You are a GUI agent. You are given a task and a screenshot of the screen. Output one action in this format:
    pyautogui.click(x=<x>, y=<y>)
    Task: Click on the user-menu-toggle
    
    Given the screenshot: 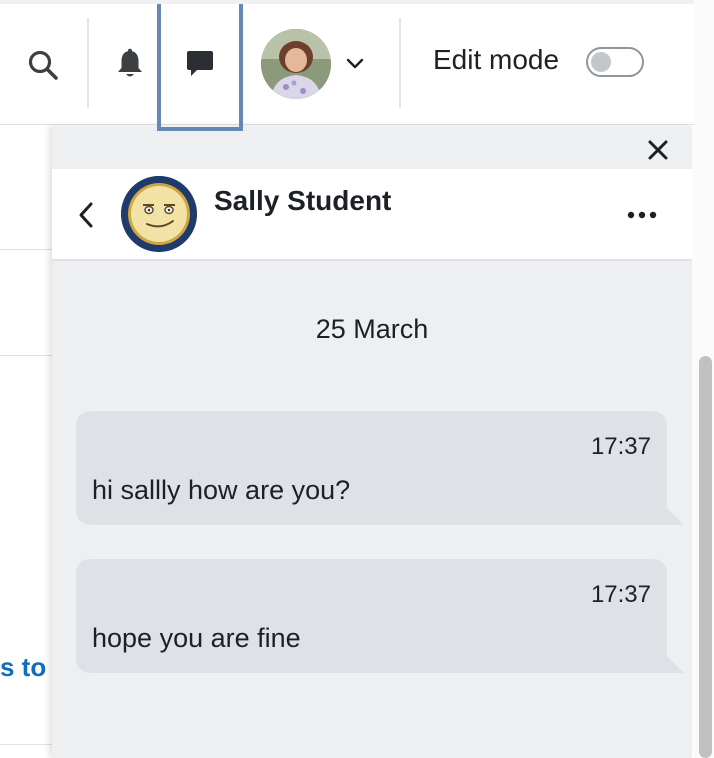 What is the action you would take?
    pyautogui.click(x=355, y=64)
    